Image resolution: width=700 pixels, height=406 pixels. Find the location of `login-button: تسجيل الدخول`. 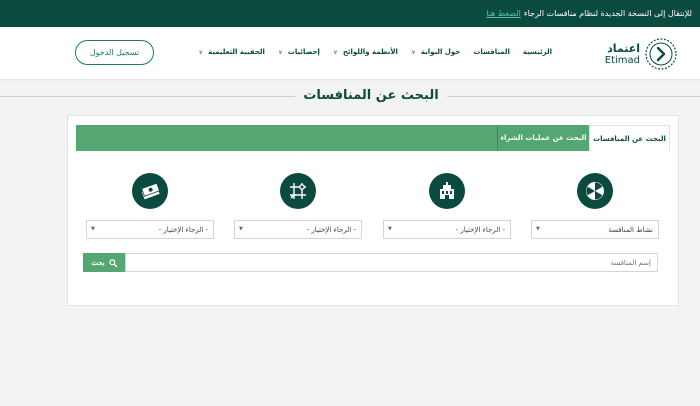

login-button: تسجيل الدخول is located at coordinates (114, 52).